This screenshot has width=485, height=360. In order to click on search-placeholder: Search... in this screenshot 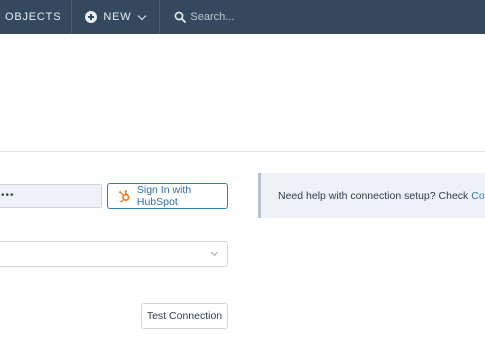, I will do `click(212, 17)`.